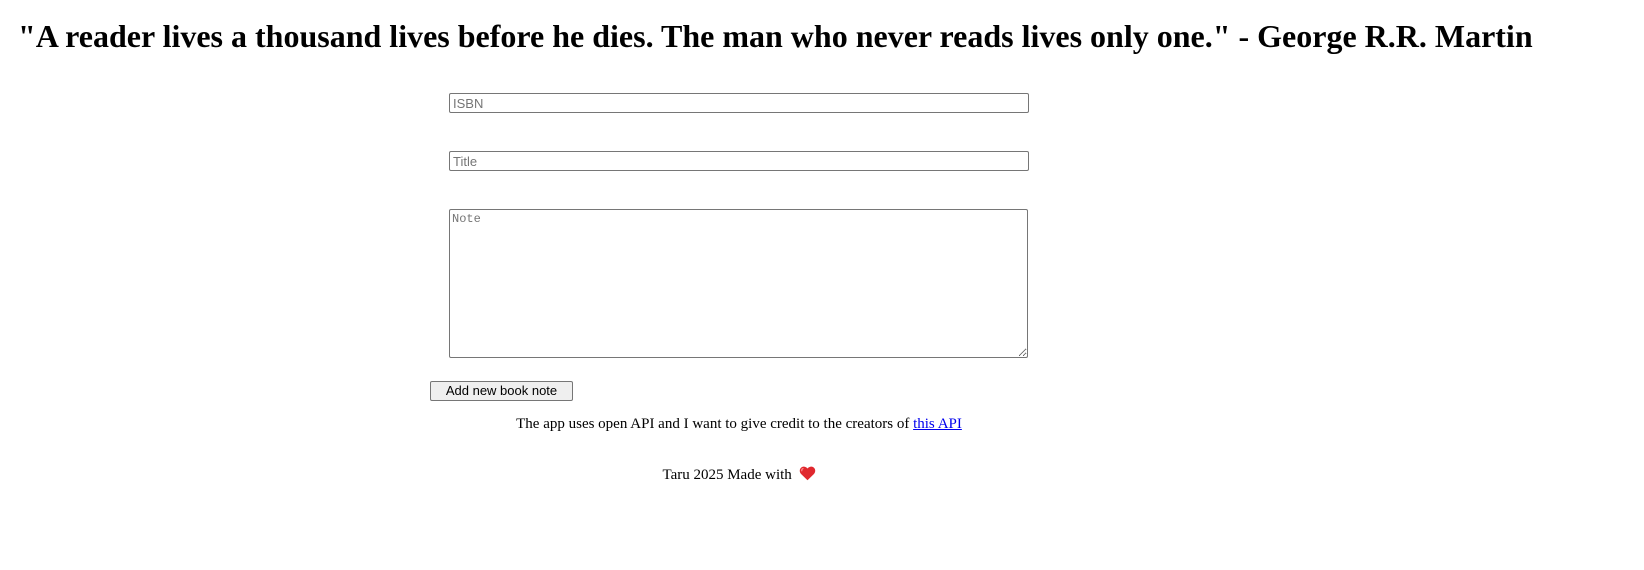  I want to click on title-input, so click(739, 161).